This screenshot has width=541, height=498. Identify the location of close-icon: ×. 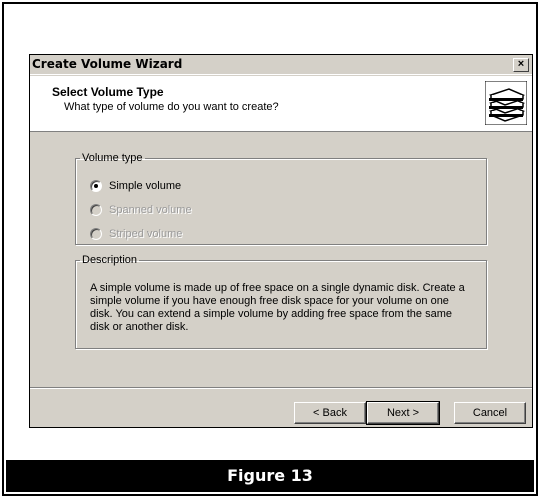
(521, 64).